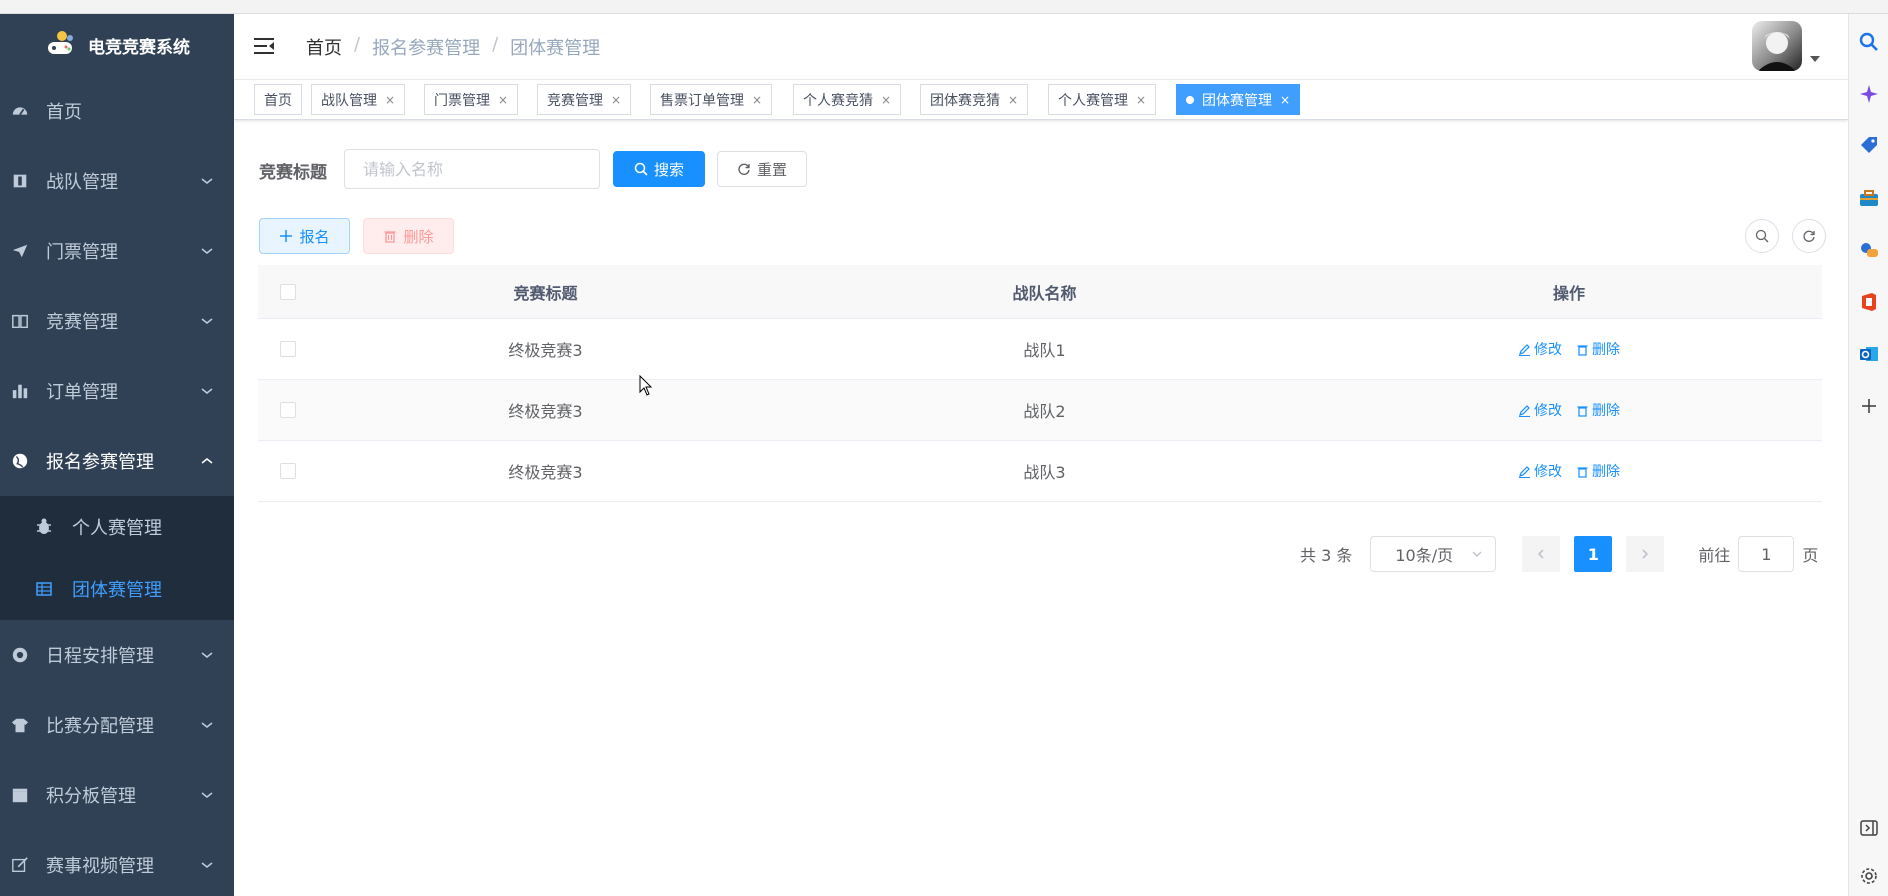 This screenshot has width=1888, height=896. What do you see at coordinates (426, 48) in the screenshot?
I see `breadcrumb-level1: 报名参赛管理` at bounding box center [426, 48].